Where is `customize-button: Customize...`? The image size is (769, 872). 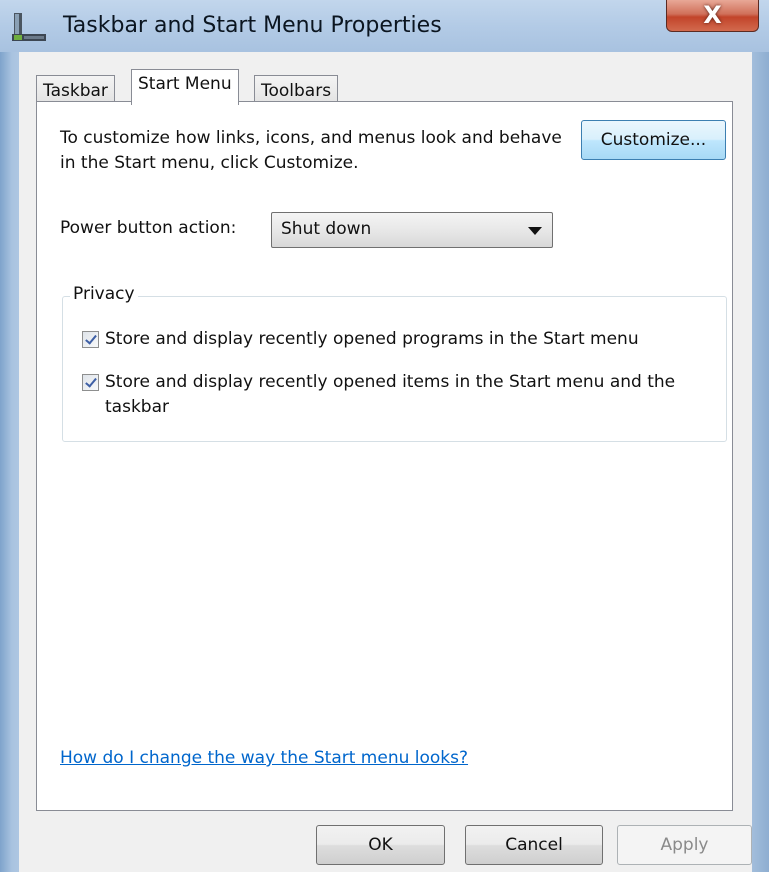
customize-button: Customize... is located at coordinates (653, 140).